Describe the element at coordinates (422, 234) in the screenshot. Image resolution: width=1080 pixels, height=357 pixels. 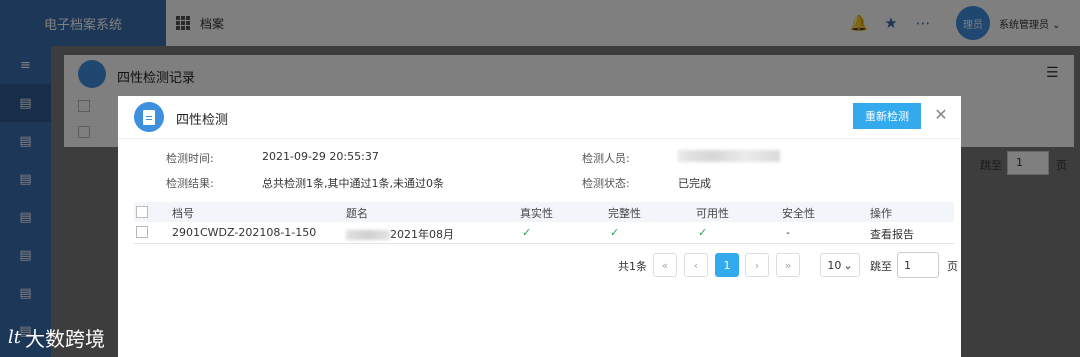
I see `title-suffix: 2021年08月` at that location.